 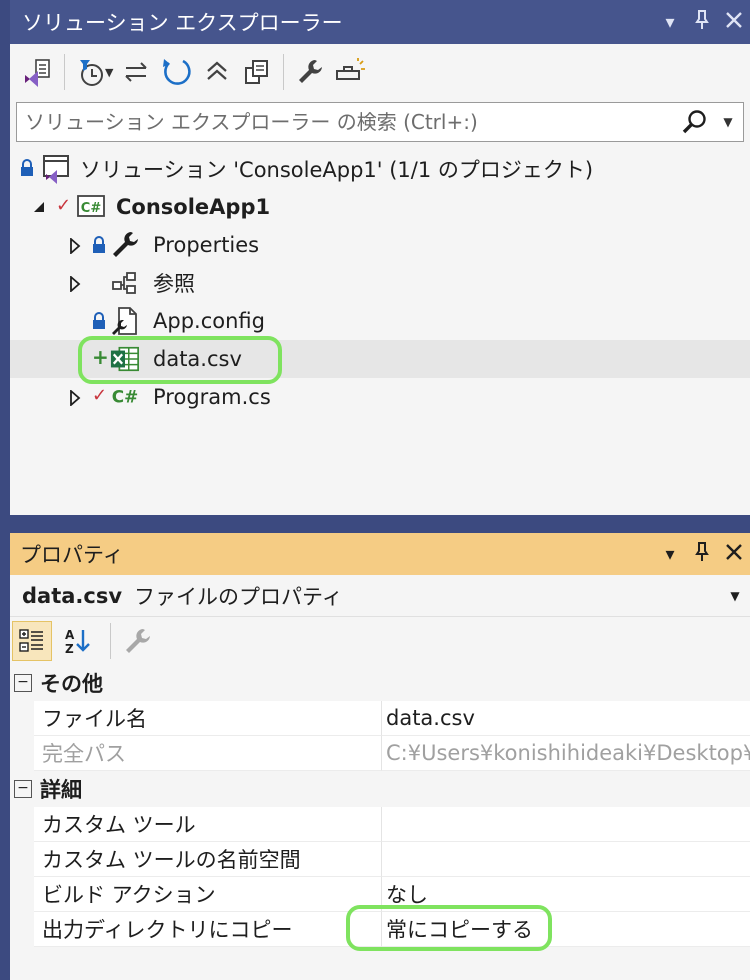 I want to click on property-row-custom-tool: カスタム ツール, so click(x=380, y=824).